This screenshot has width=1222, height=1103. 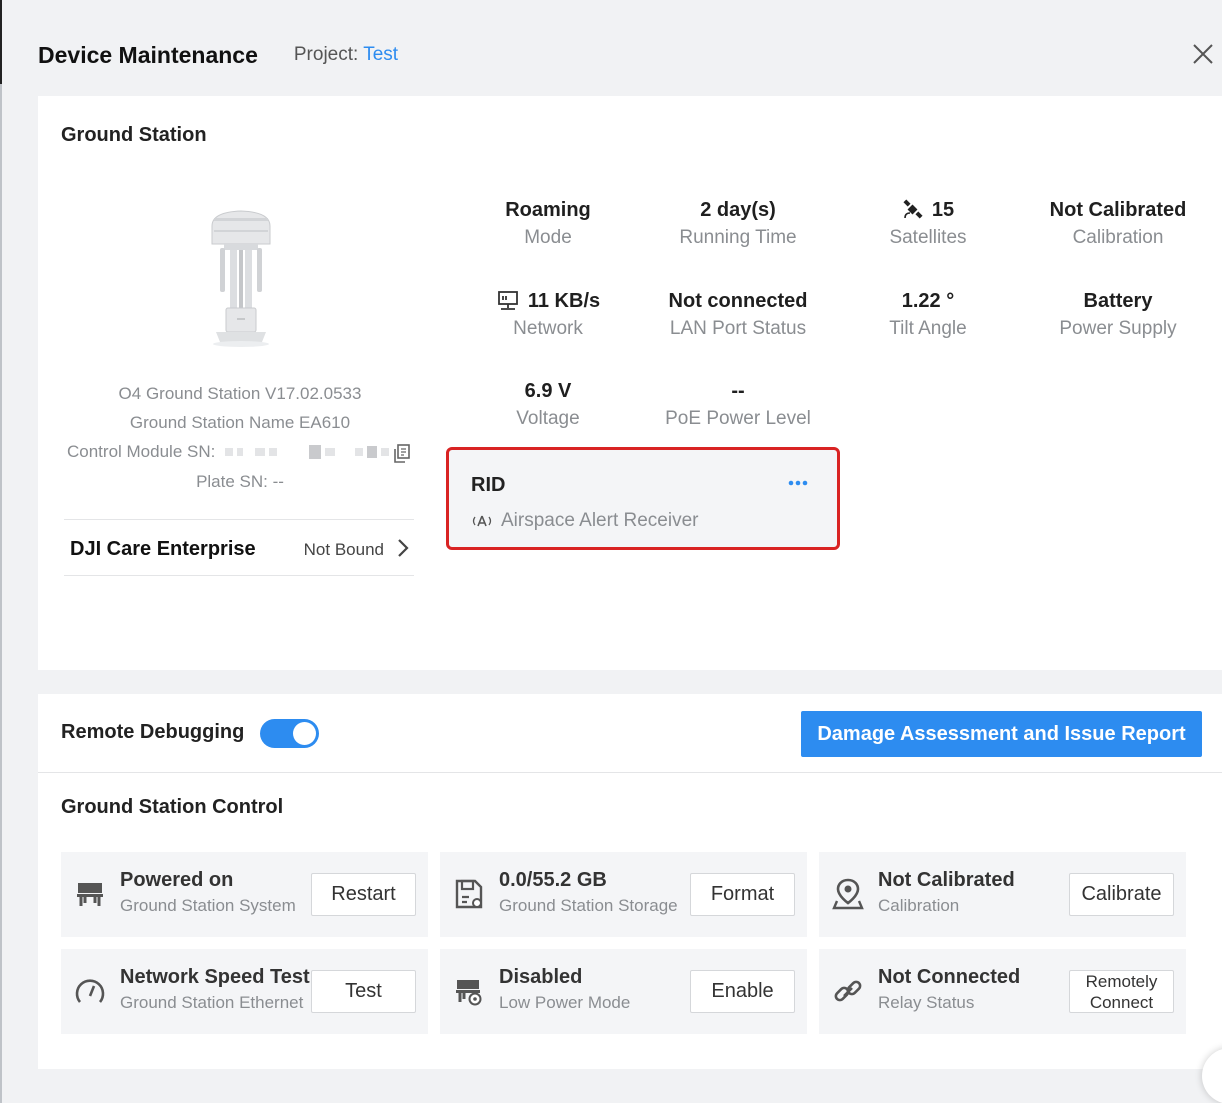 What do you see at coordinates (848, 894) in the screenshot?
I see `location-pin-icon` at bounding box center [848, 894].